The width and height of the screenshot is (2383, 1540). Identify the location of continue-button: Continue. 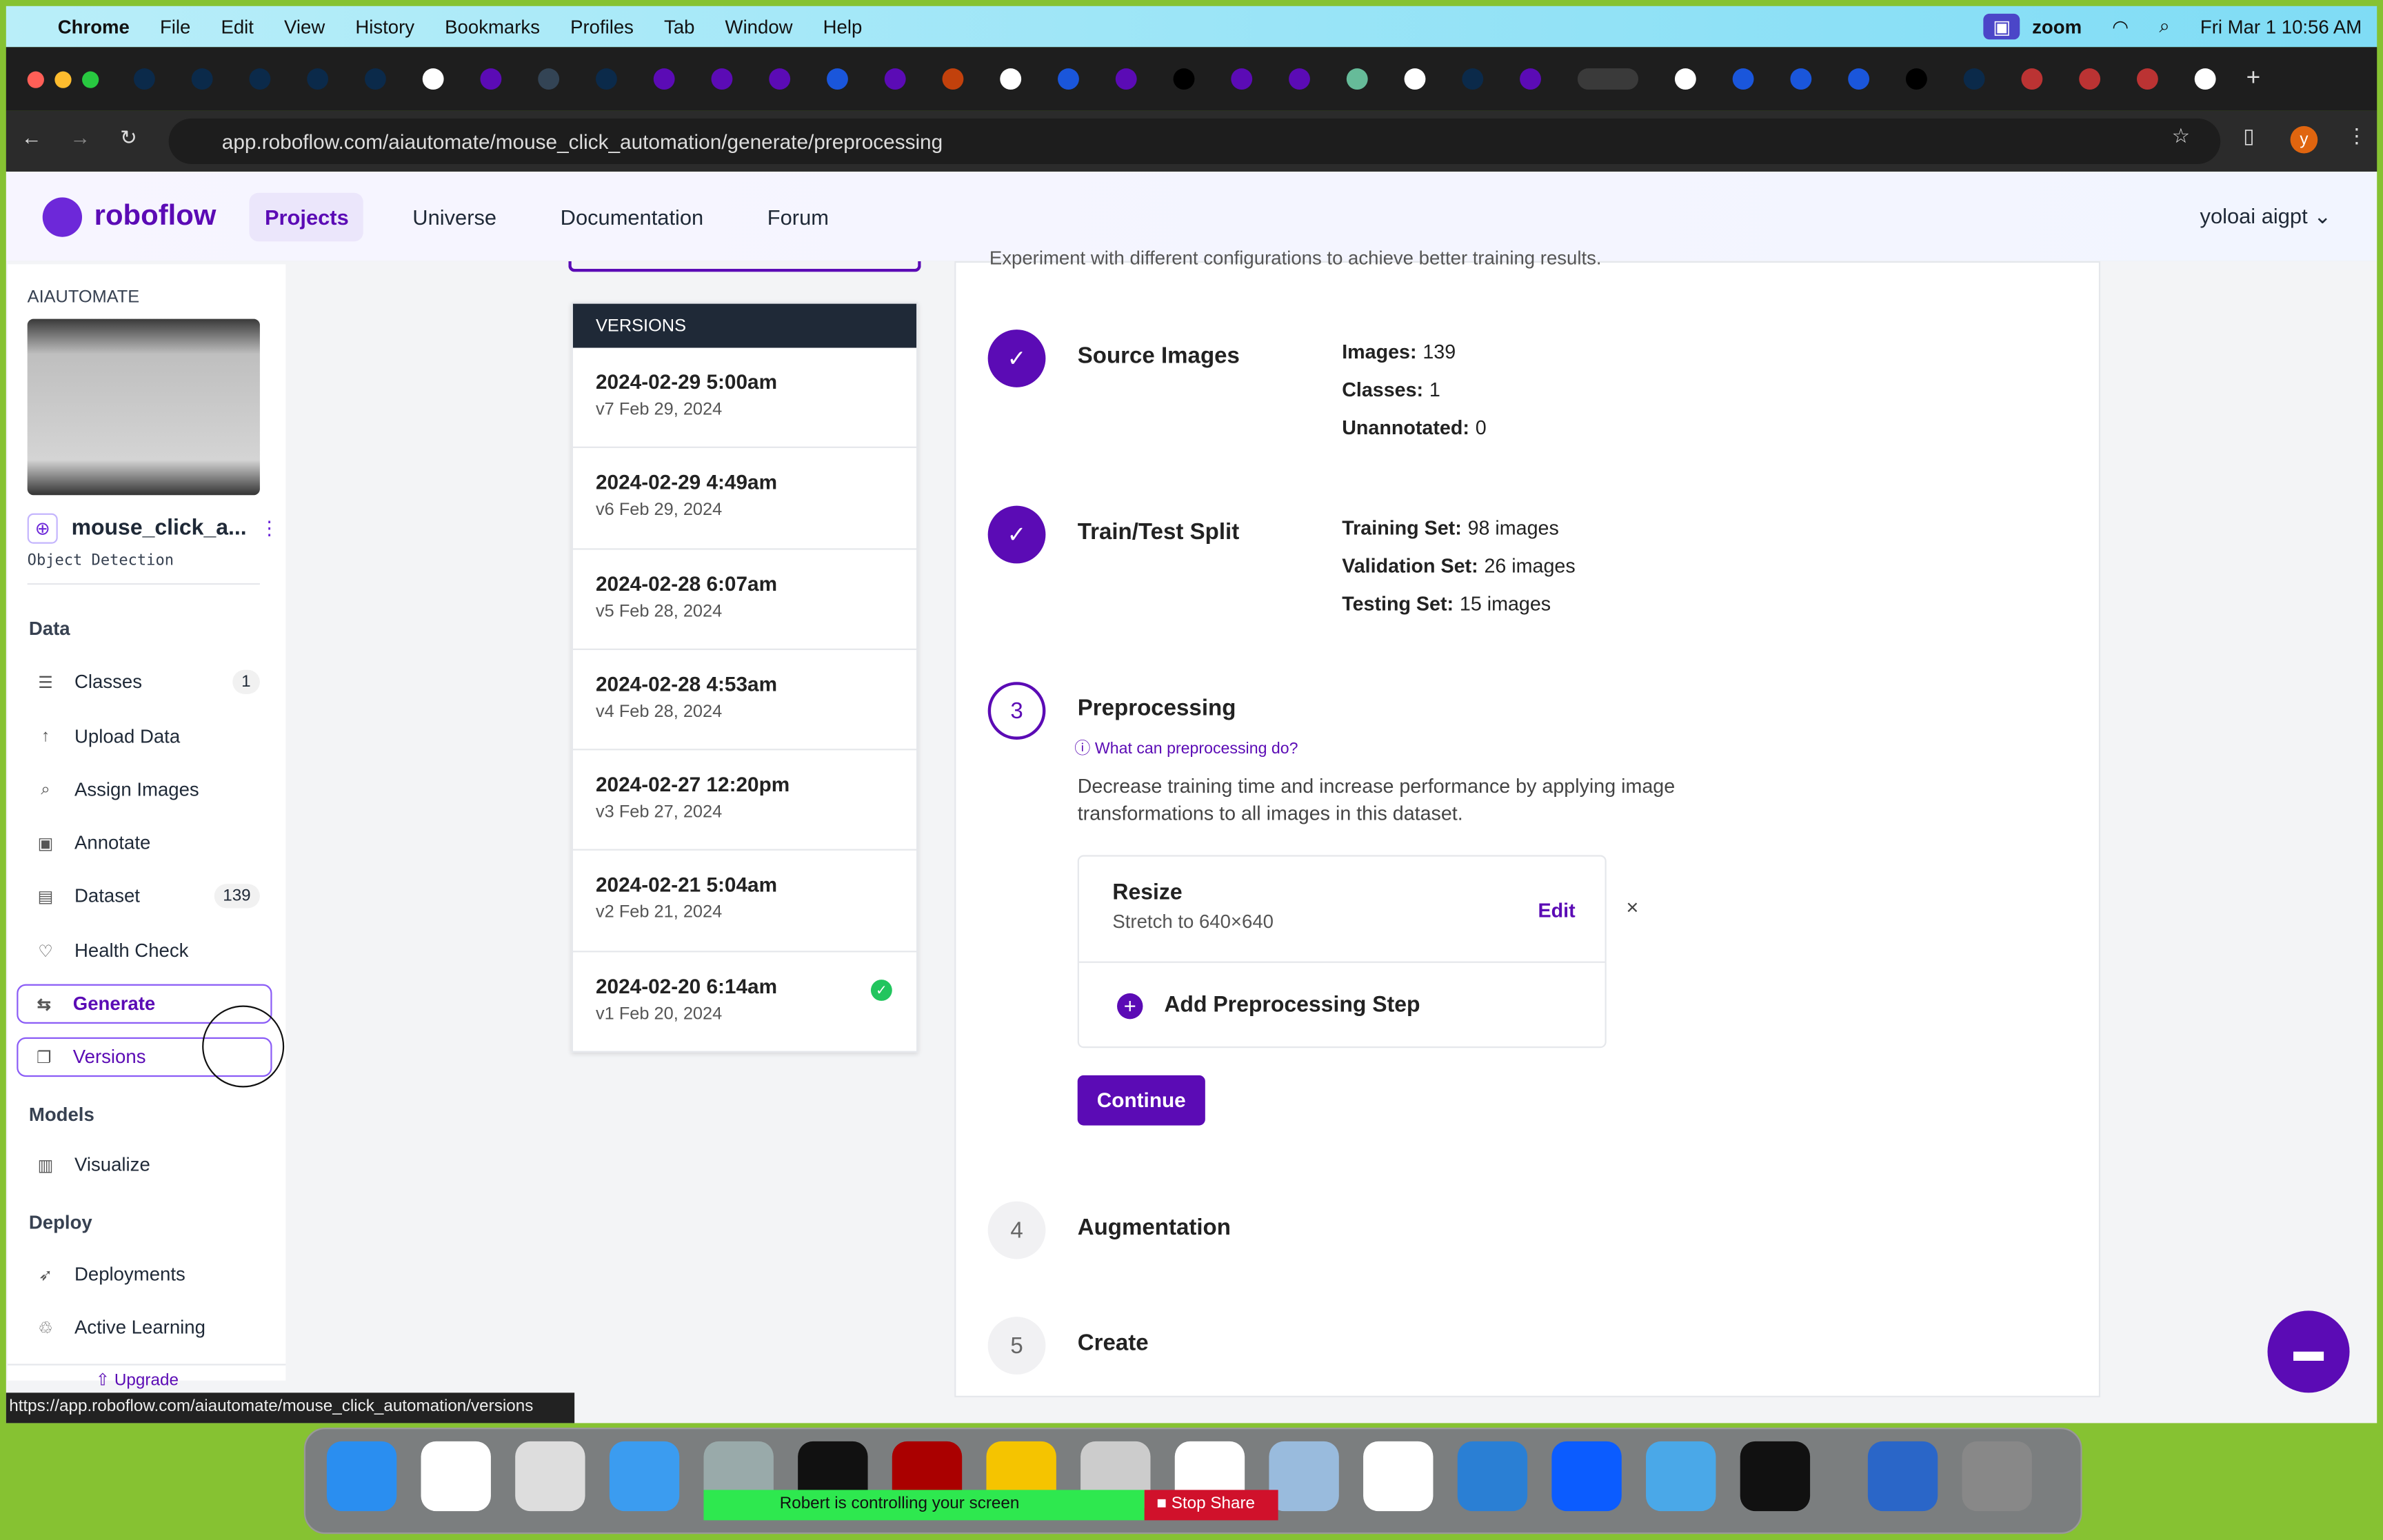
(1141, 1101).